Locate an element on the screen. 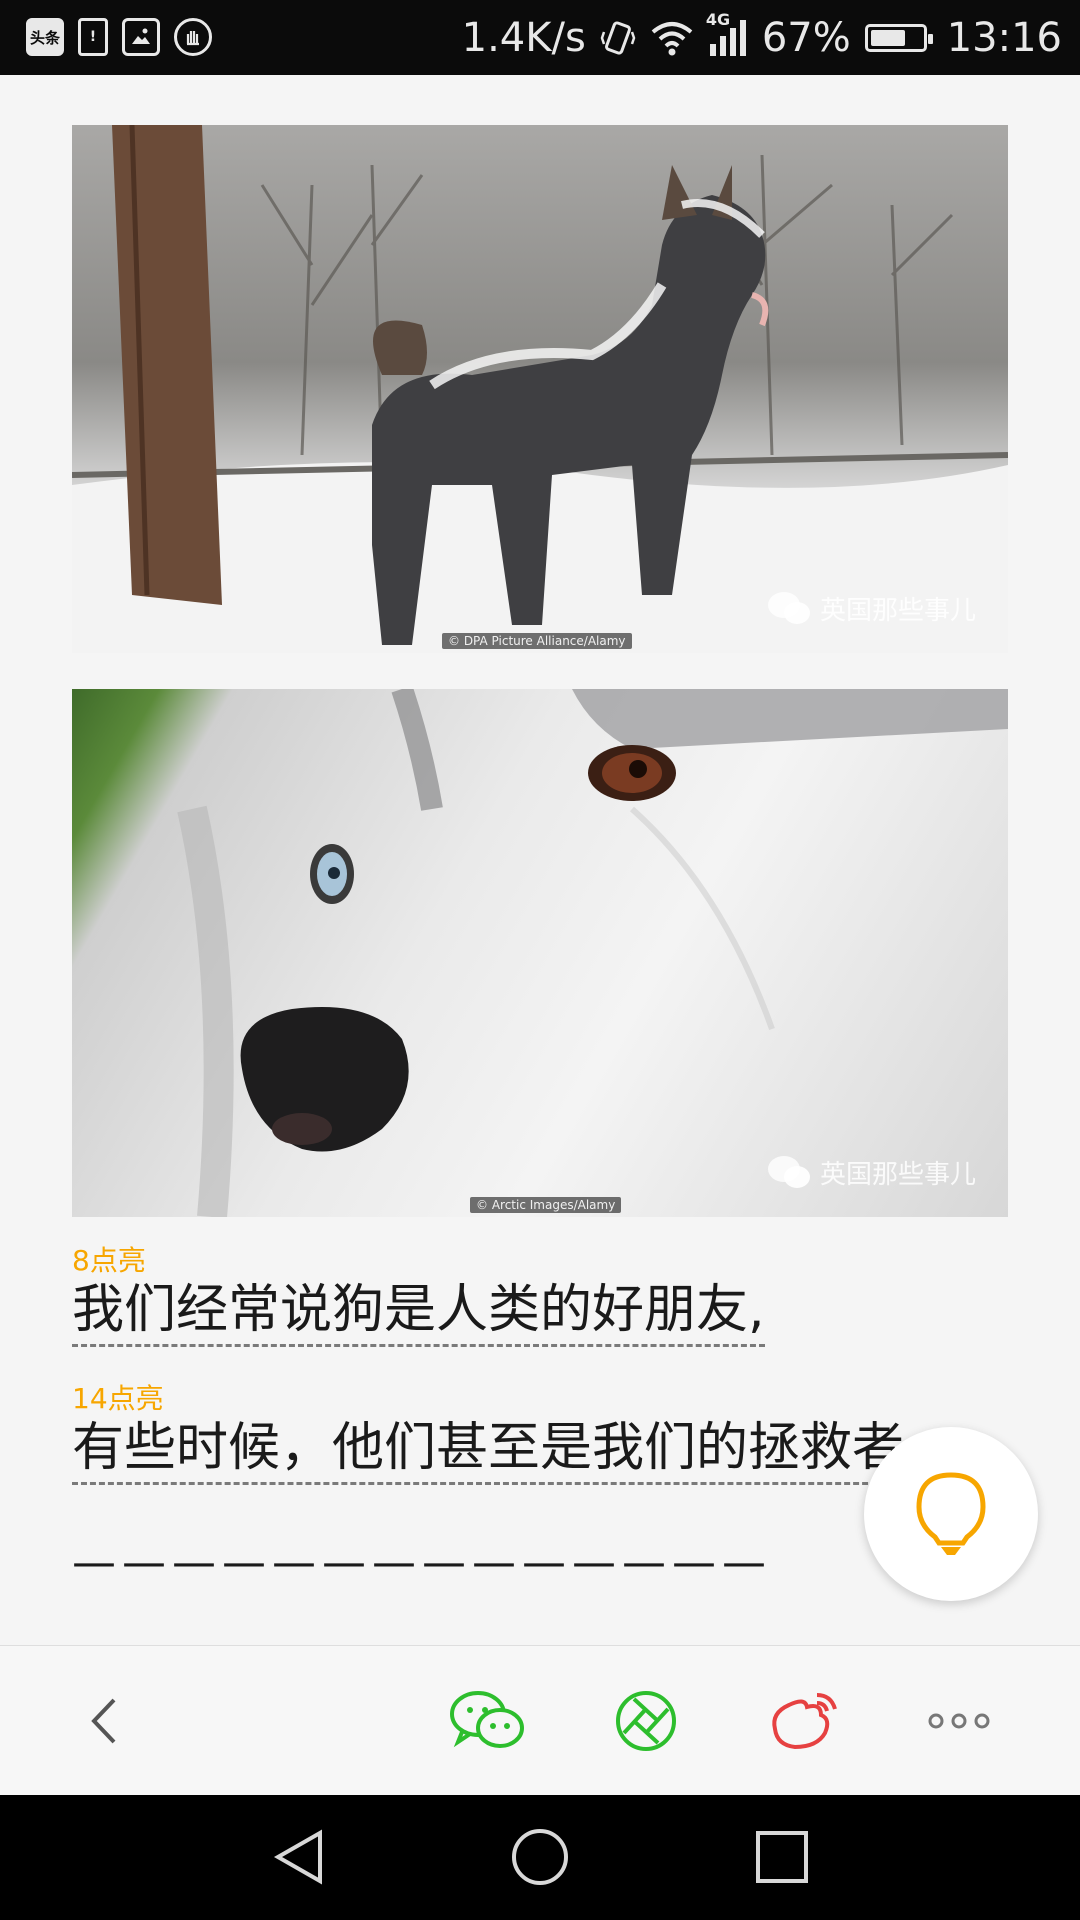 Image resolution: width=1080 pixels, height=1920 pixels. toutiao-label: 头条 is located at coordinates (44, 37).